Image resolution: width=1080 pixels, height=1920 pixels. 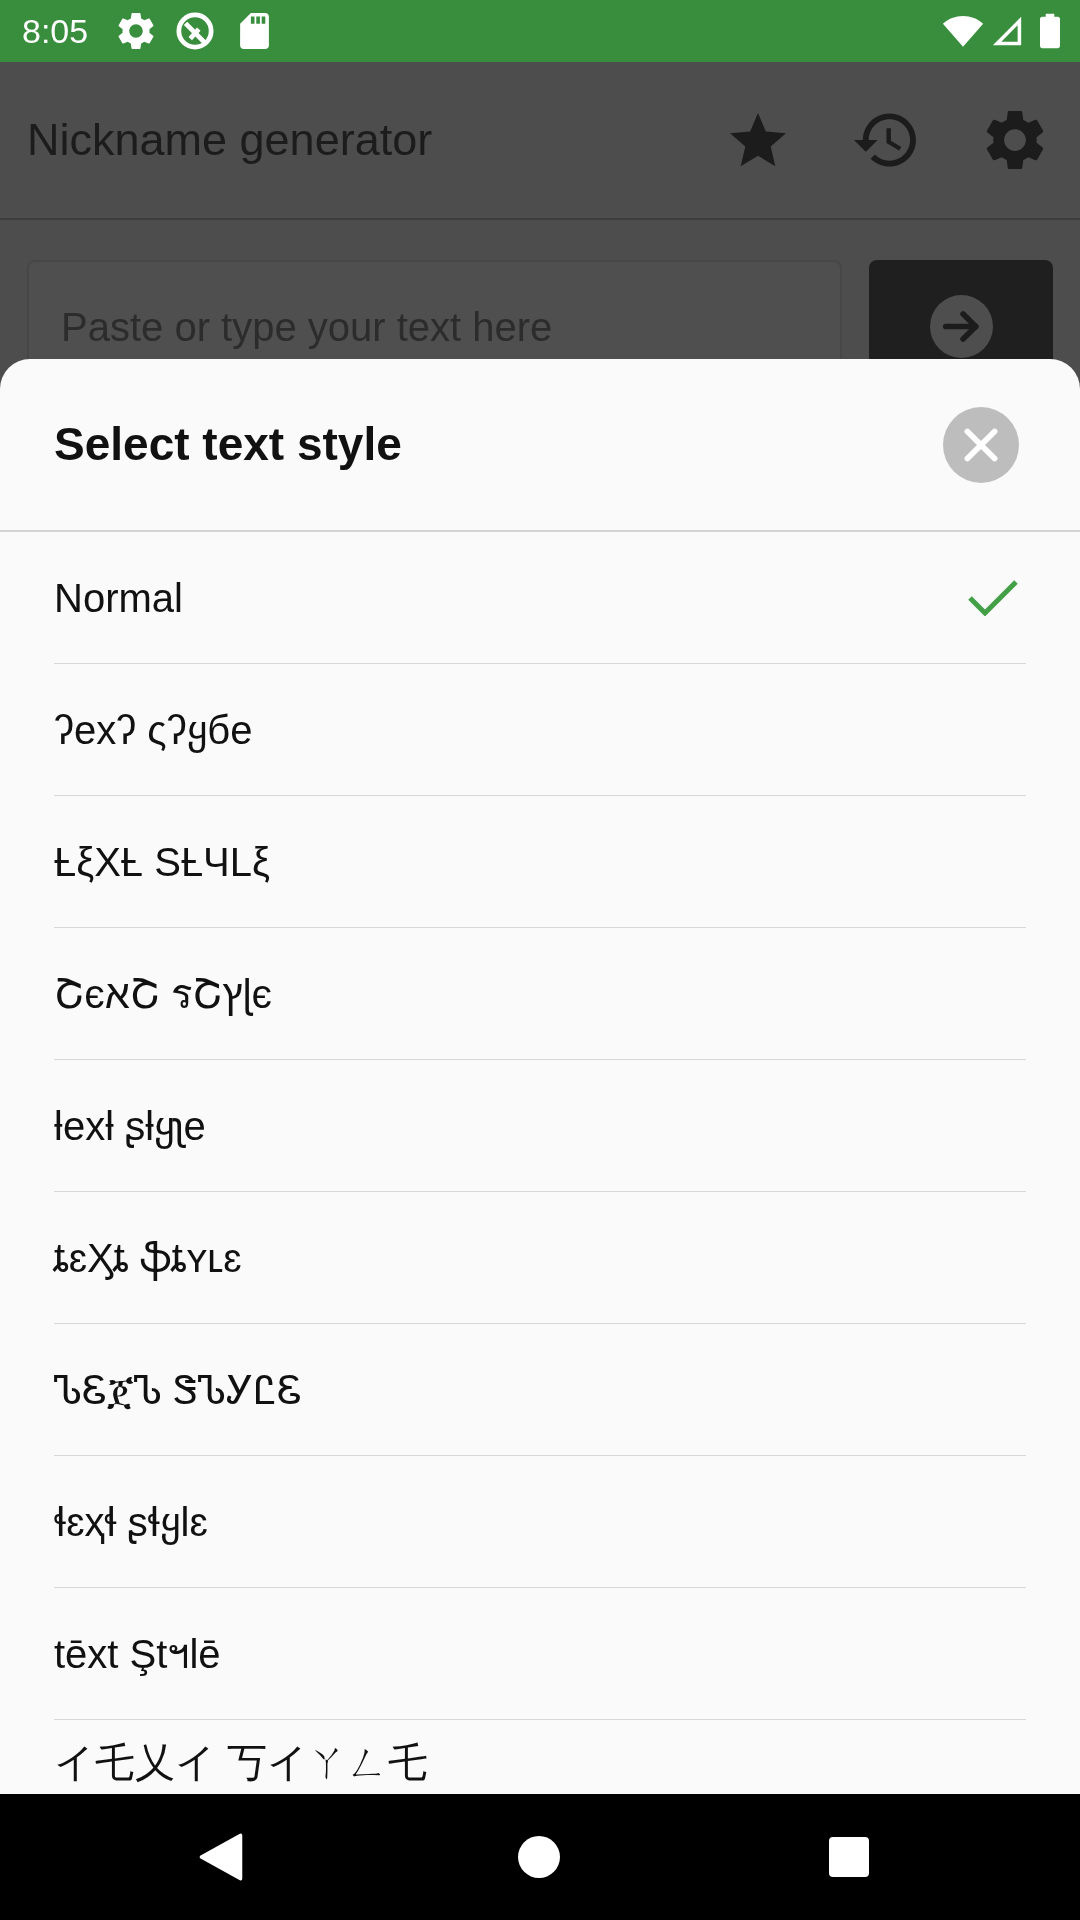 I want to click on star-icon, so click(x=758, y=140).